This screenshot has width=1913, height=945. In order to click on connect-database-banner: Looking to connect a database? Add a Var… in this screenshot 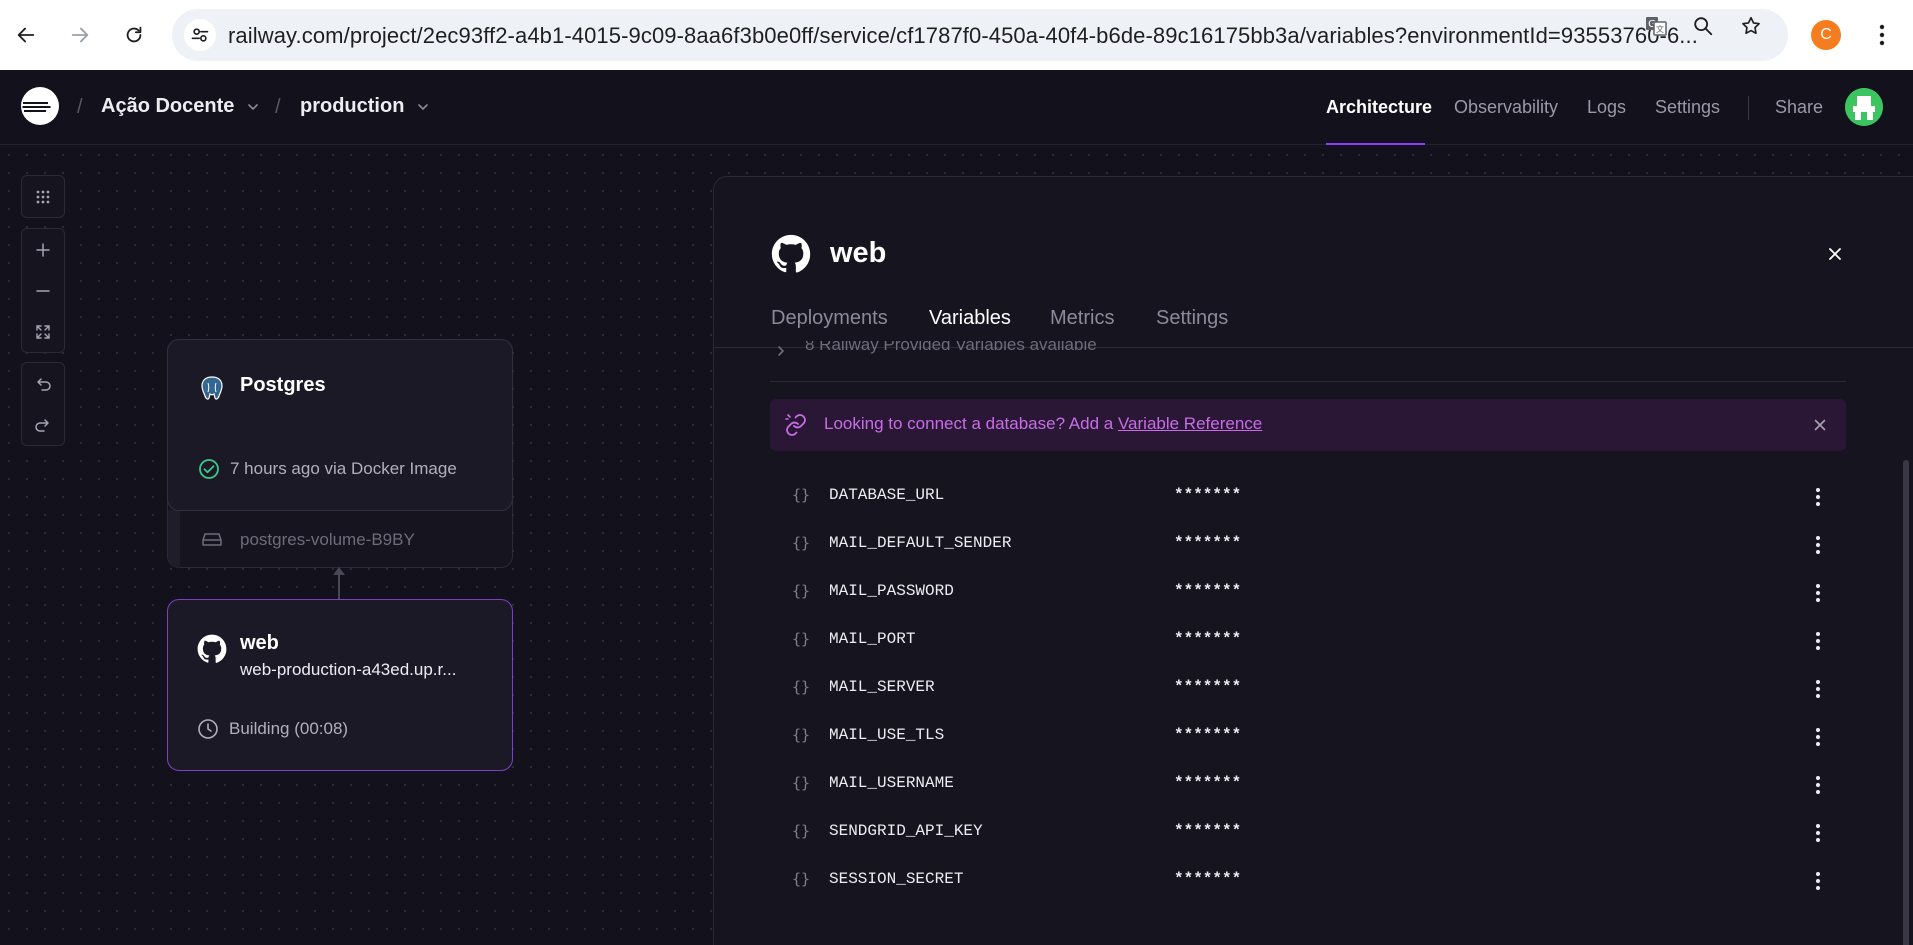, I will do `click(1308, 425)`.